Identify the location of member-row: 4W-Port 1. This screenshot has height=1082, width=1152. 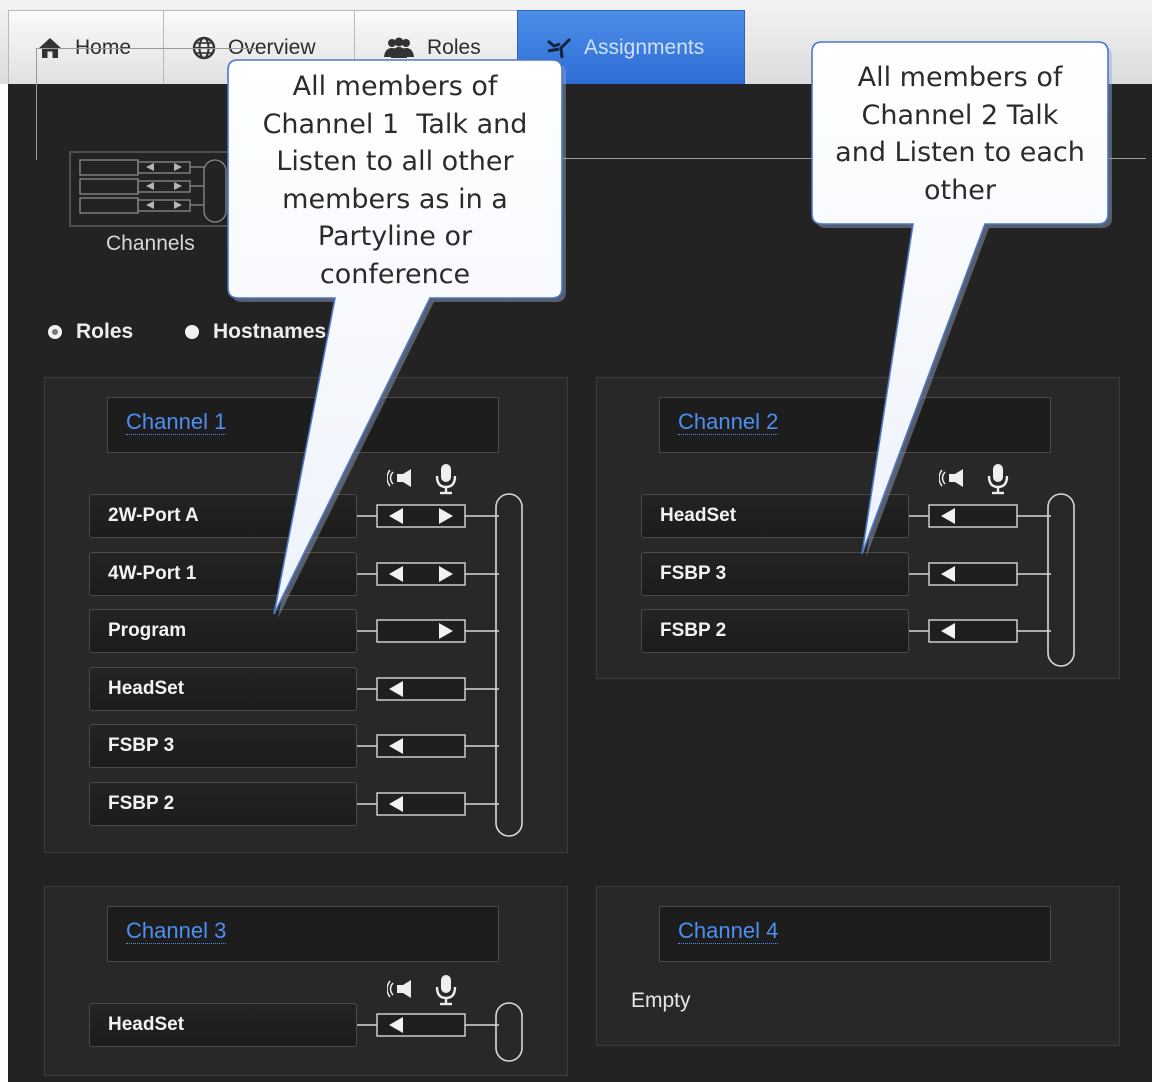
(223, 574).